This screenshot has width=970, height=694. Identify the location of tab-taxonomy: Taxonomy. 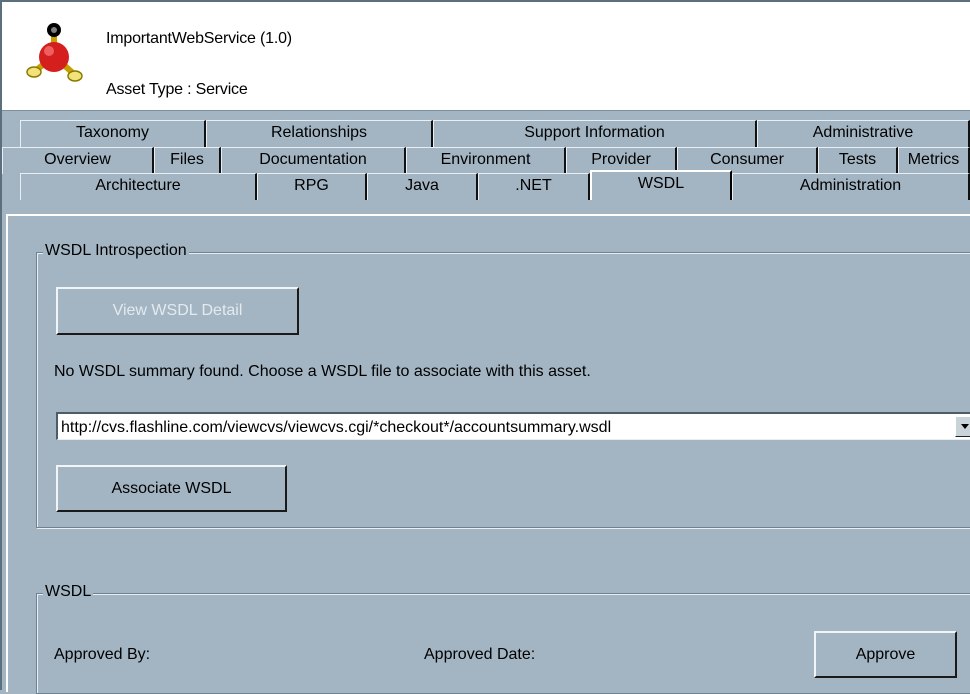
(113, 133).